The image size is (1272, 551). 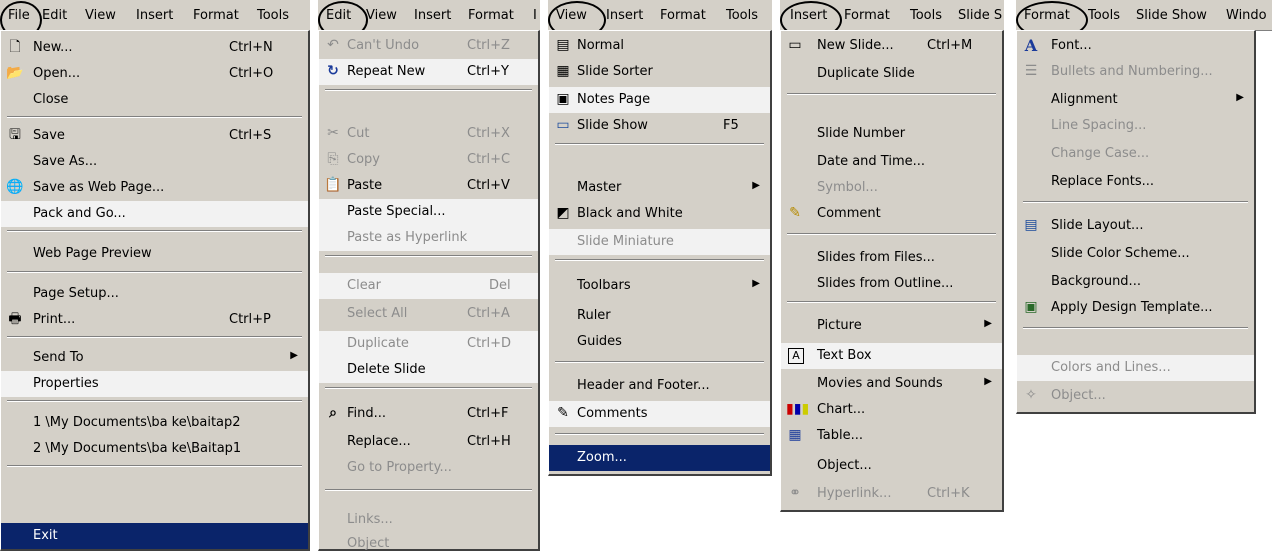 I want to click on menu-item-slide-show: ▭ Slide Show F5, so click(x=659, y=126).